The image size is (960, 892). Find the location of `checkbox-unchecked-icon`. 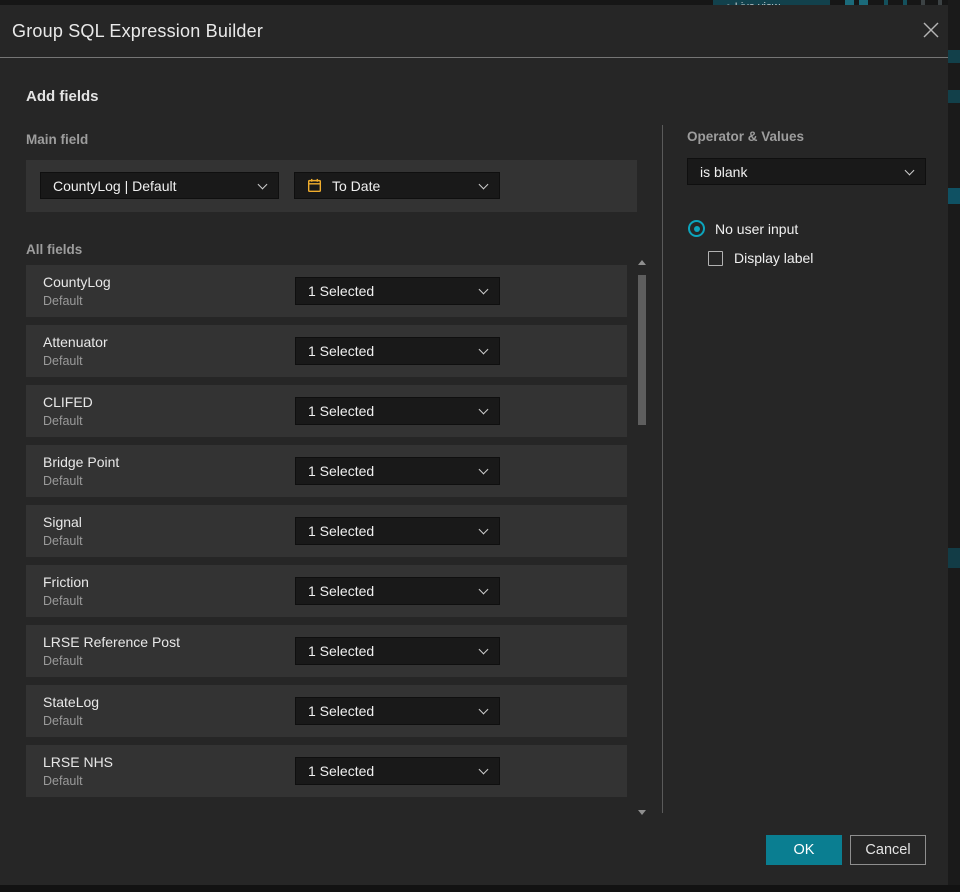

checkbox-unchecked-icon is located at coordinates (715, 258).